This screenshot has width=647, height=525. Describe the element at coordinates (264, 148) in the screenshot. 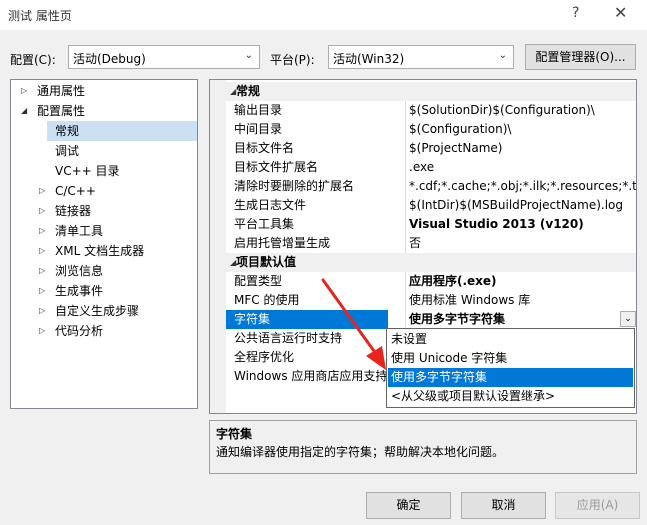

I see `prop-name: 目标文件名` at that location.